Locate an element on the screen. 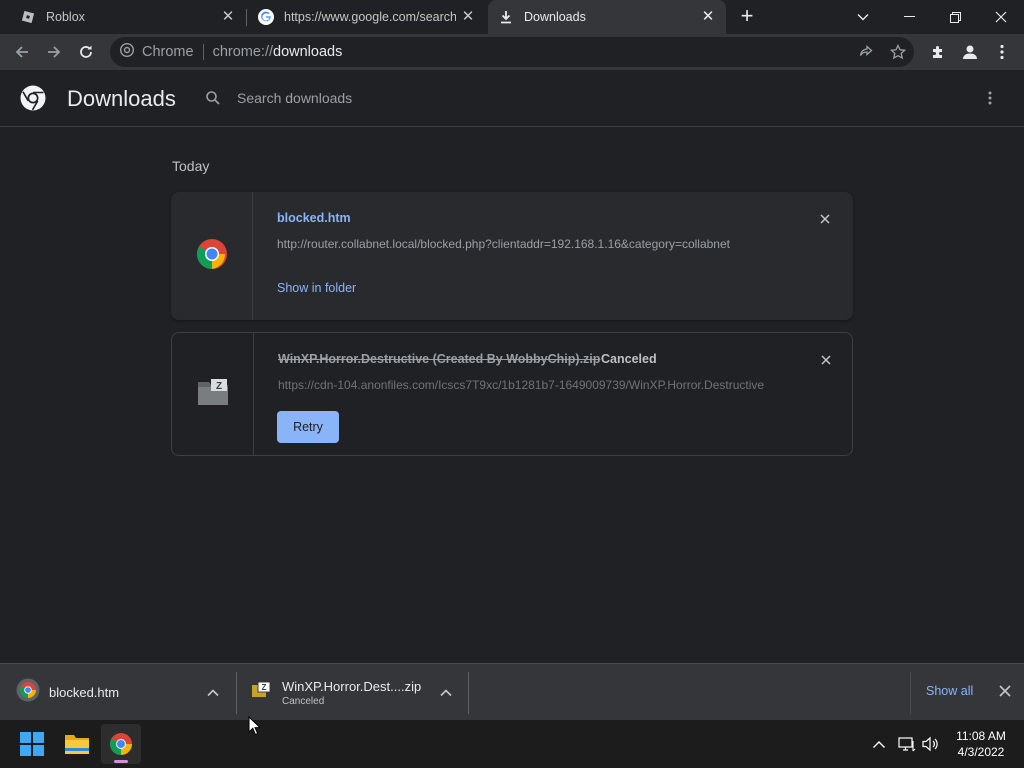 This screenshot has width=1024, height=768. shelf-item: blocked.htm is located at coordinates (119, 692).